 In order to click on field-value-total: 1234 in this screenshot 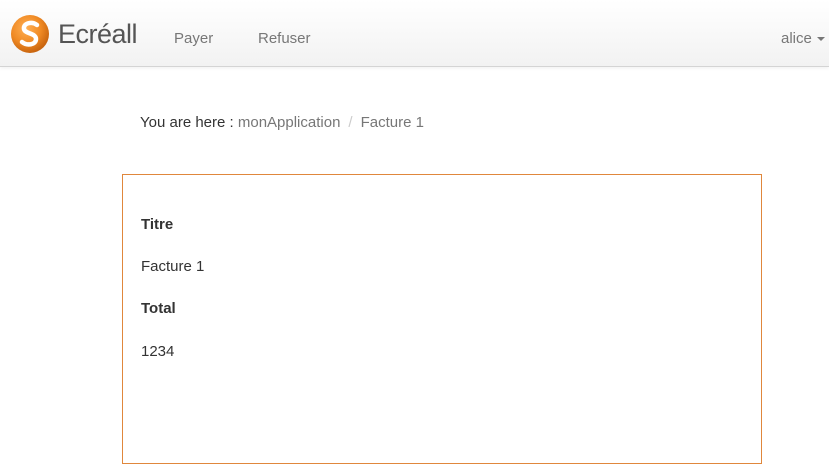, I will do `click(158, 351)`.